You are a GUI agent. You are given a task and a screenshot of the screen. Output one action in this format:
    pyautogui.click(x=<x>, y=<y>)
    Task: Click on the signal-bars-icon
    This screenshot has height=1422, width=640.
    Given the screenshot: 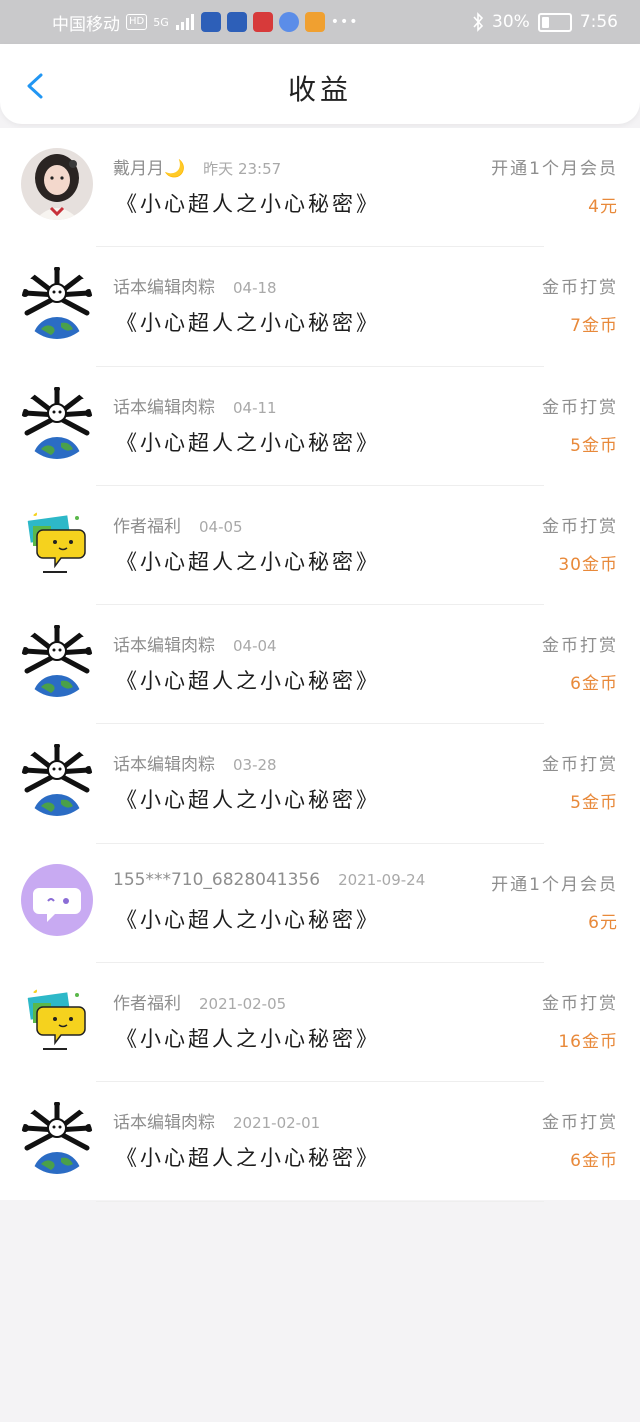 What is the action you would take?
    pyautogui.click(x=184, y=22)
    